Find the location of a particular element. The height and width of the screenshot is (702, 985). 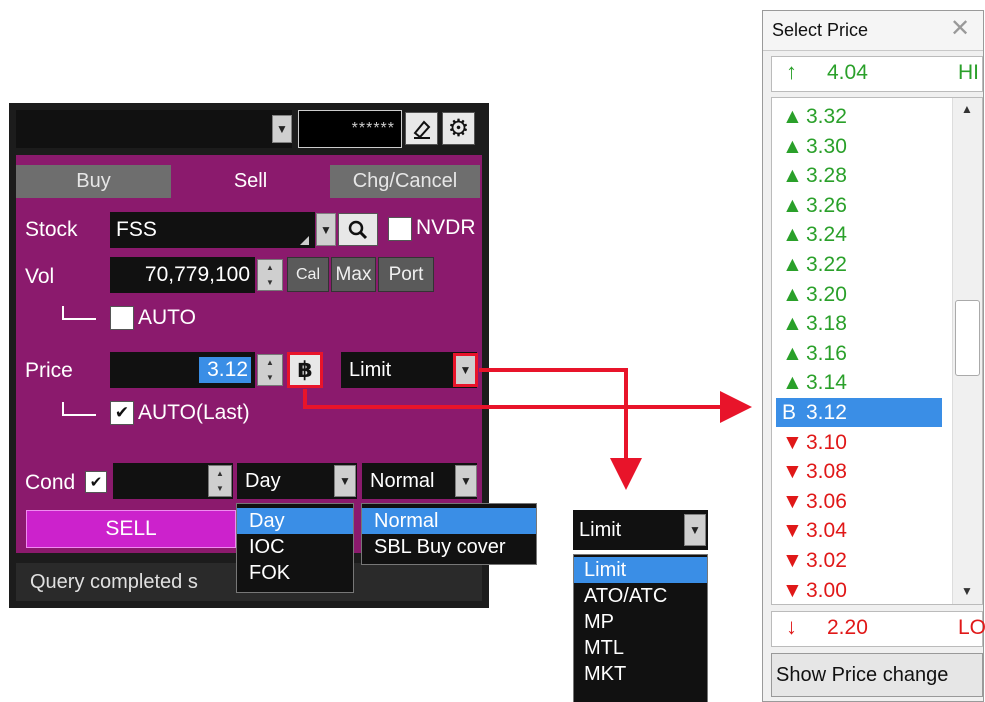

connector-price-button is located at coordinates (527, 406).